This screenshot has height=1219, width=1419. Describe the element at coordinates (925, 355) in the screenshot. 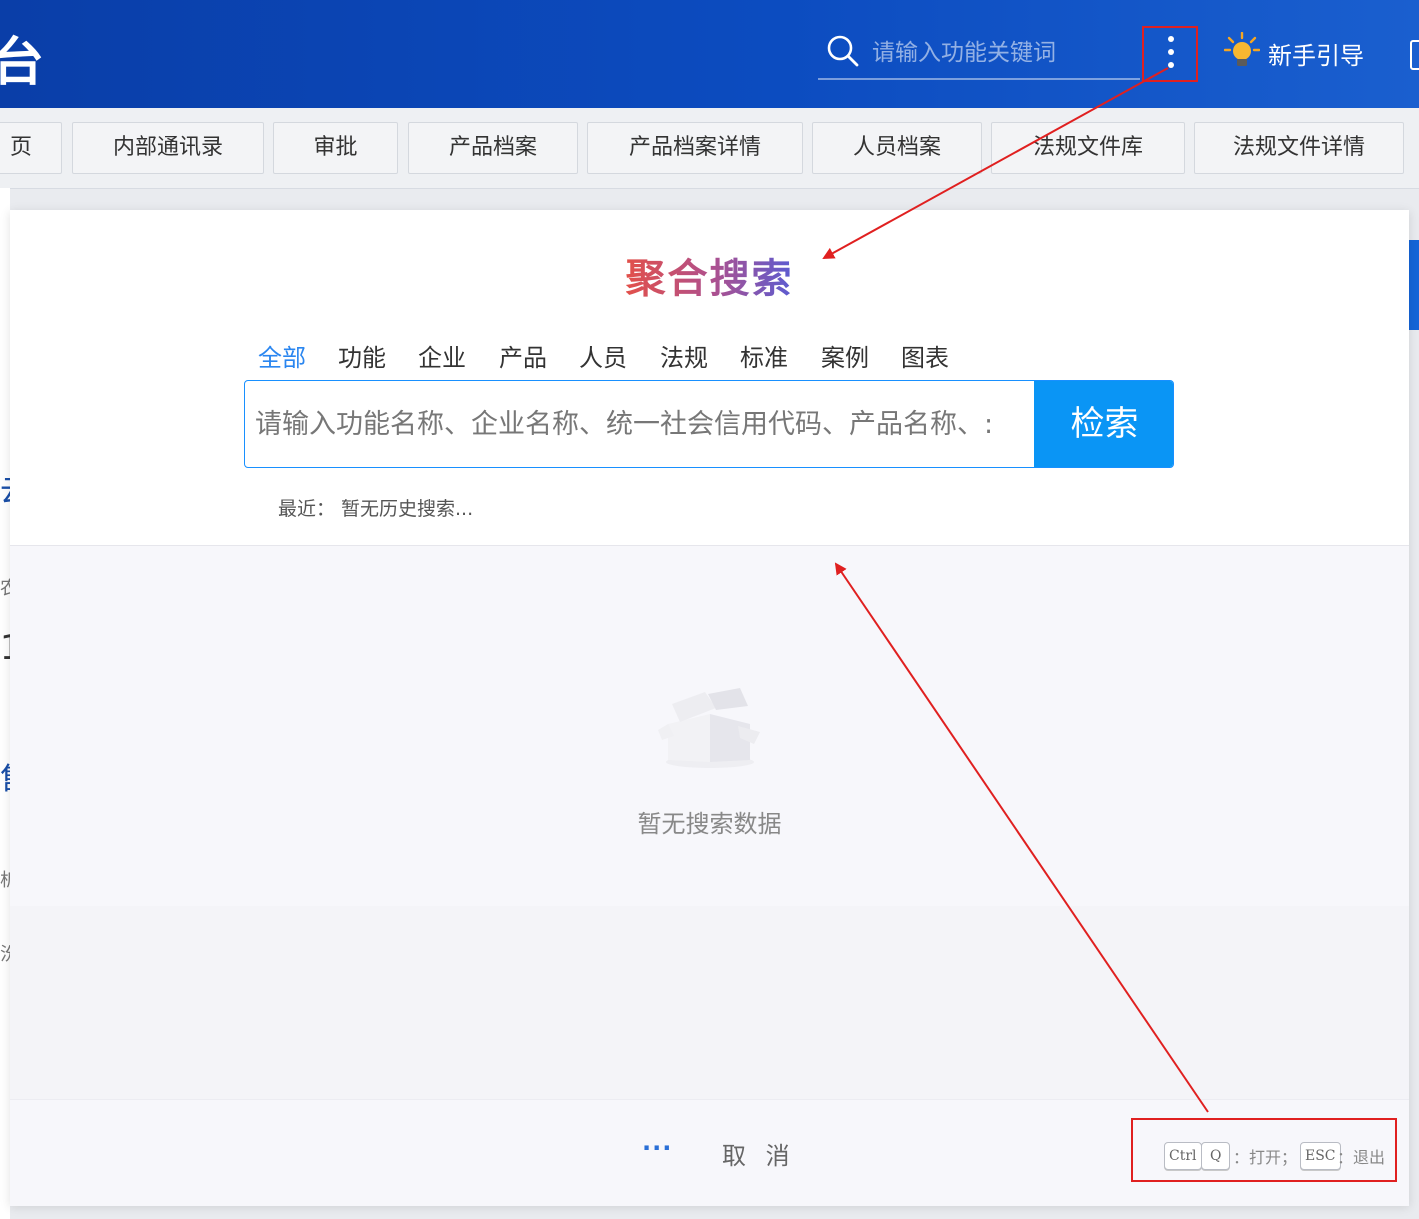

I see `category-chart: 图表` at that location.